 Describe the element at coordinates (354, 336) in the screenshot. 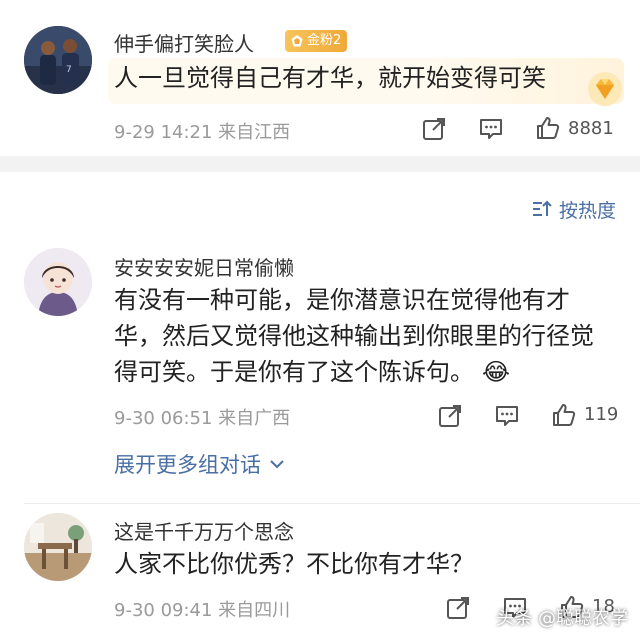

I see `comment-text-line: 华，然后又觉得他这种输出到你眼里的行径觉` at that location.